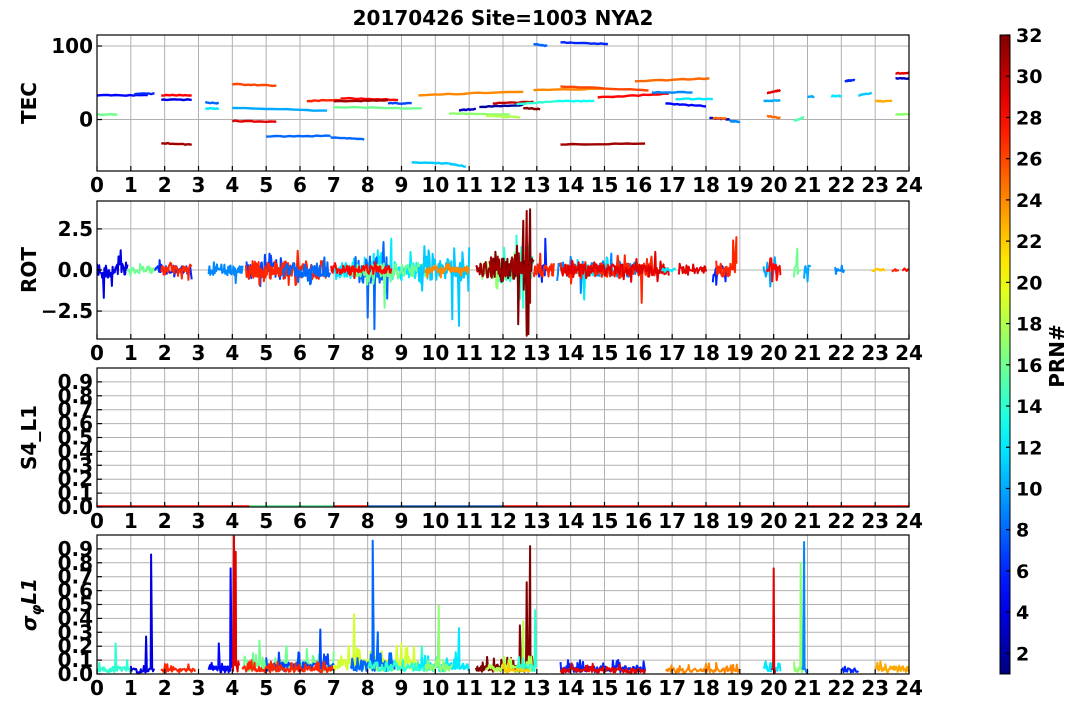 Image resolution: width=1077 pixels, height=709 pixels. Describe the element at coordinates (29, 437) in the screenshot. I see `y-axis-label: S4_L1` at that location.